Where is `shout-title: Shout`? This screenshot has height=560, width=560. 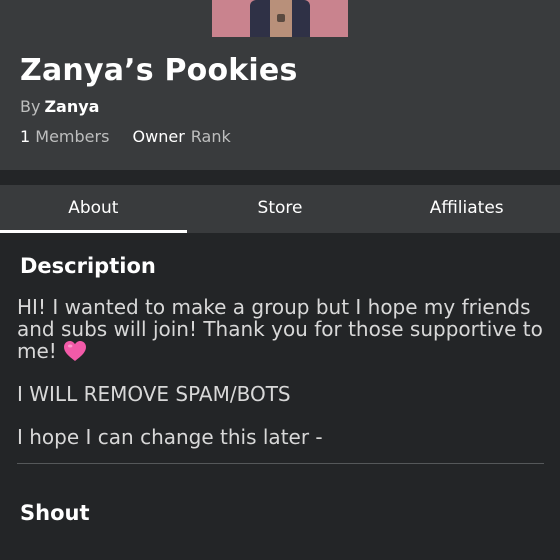
shout-title: Shout is located at coordinates (55, 513).